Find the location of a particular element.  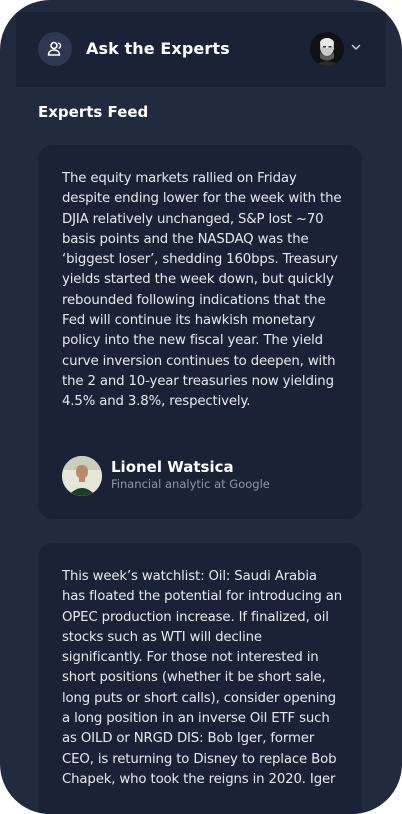

chevron-down-icon is located at coordinates (356, 47).